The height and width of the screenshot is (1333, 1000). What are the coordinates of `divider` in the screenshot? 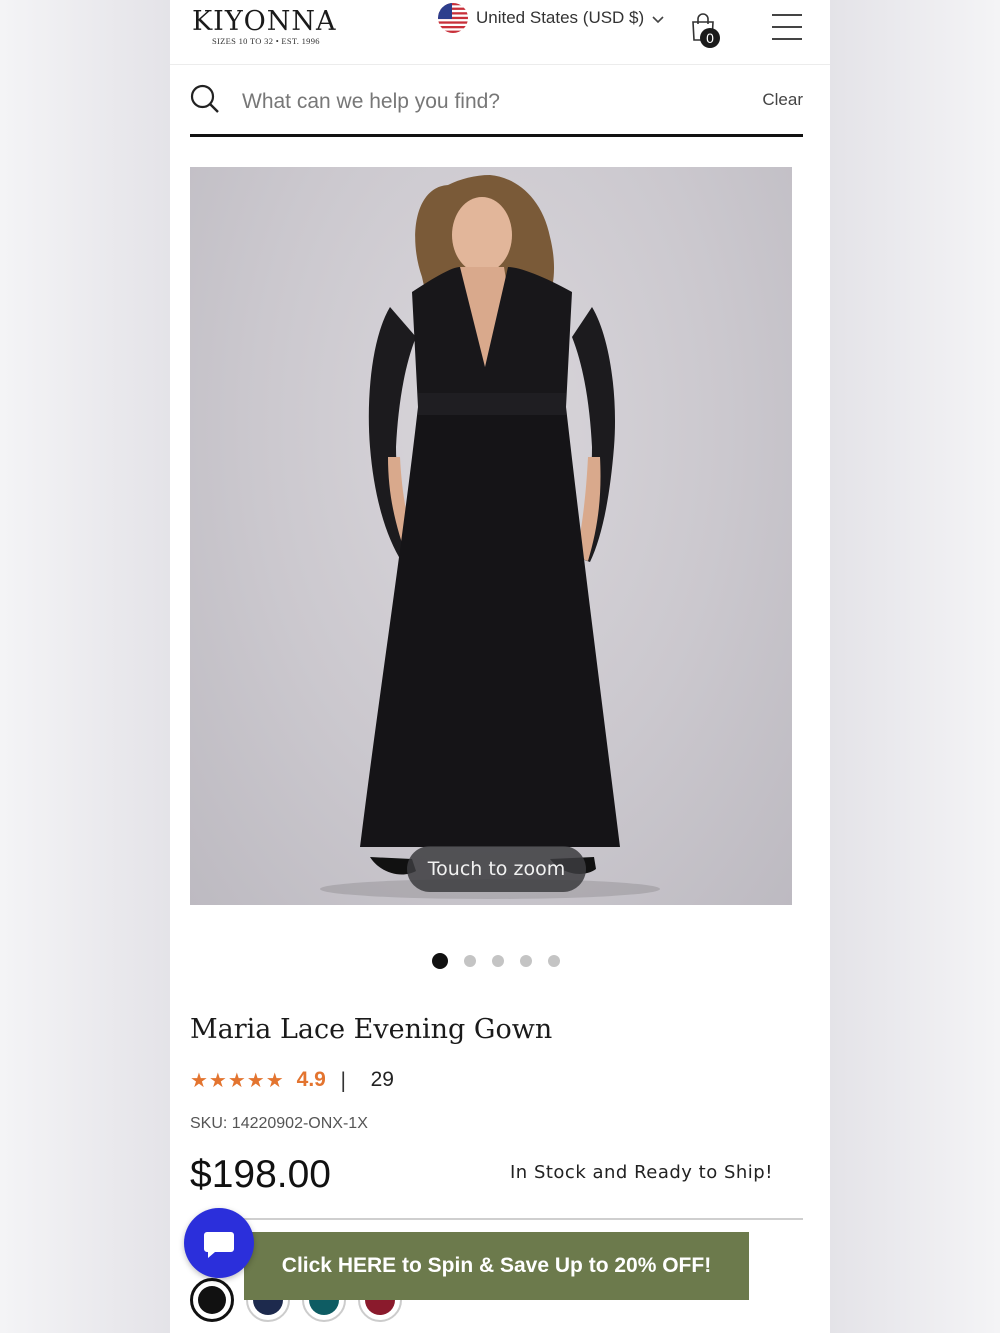 It's located at (523, 1219).